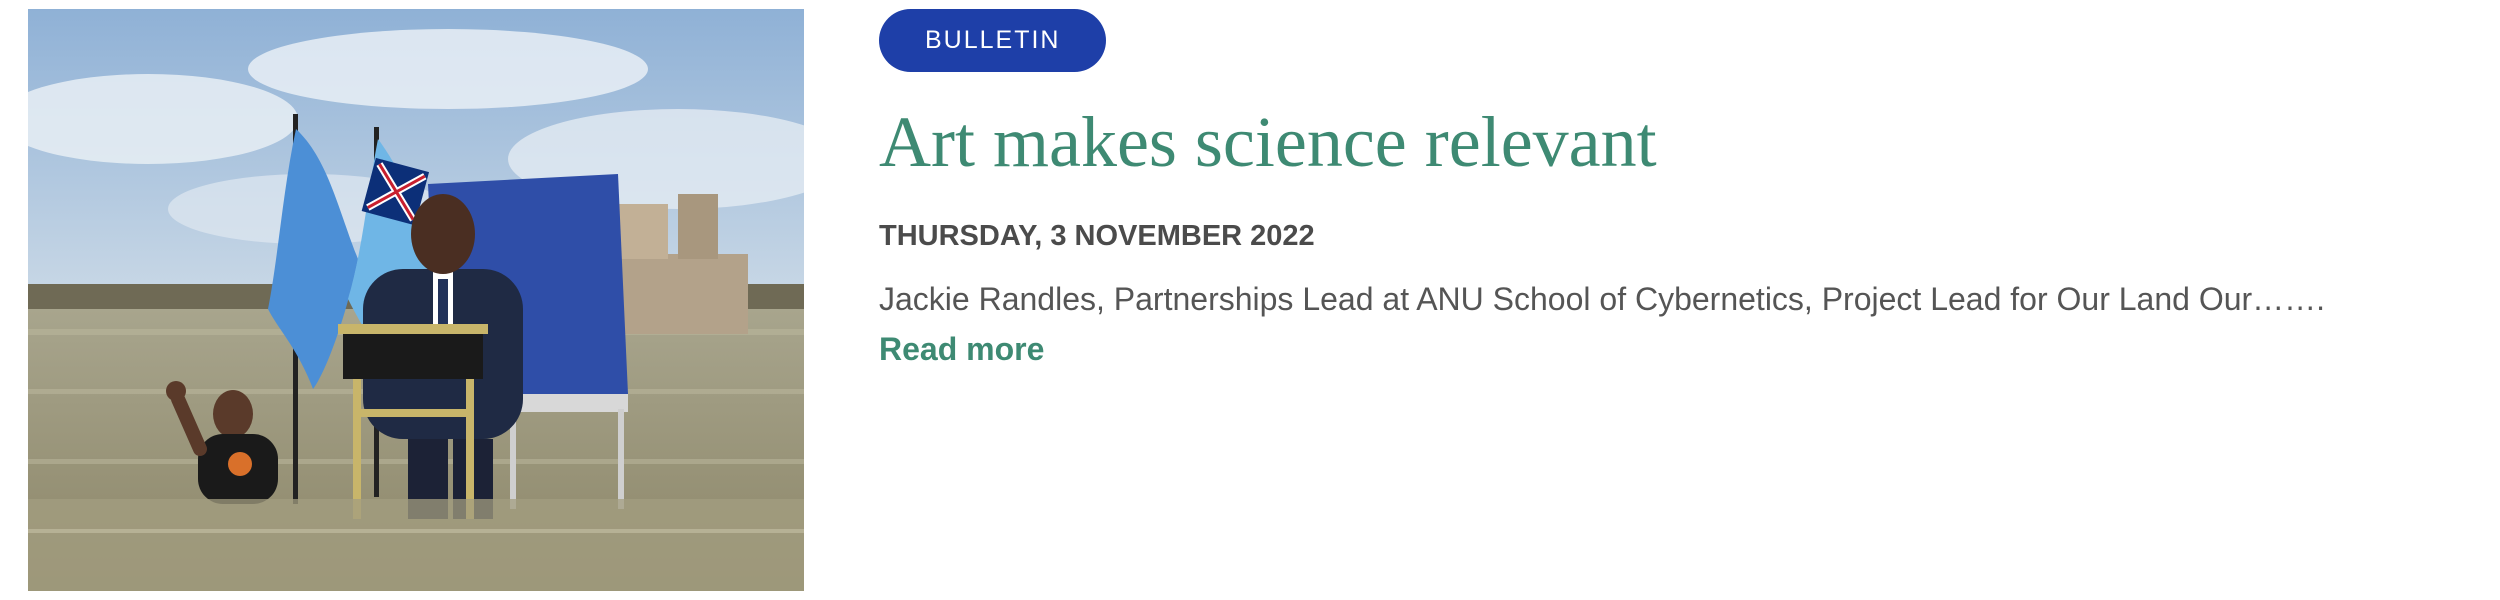  Describe the element at coordinates (993, 40) in the screenshot. I see `category-badge: BULLETIN` at that location.